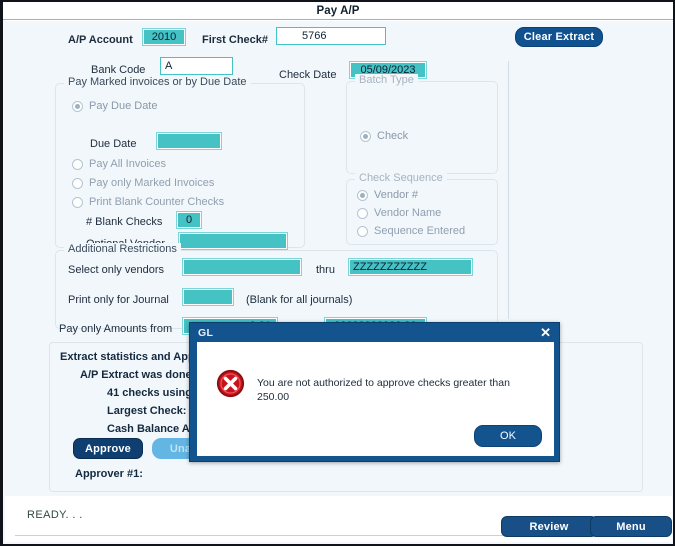 This screenshot has height=546, width=675. I want to click on radio-pay-all-invoices: Pay All Invoices, so click(119, 164).